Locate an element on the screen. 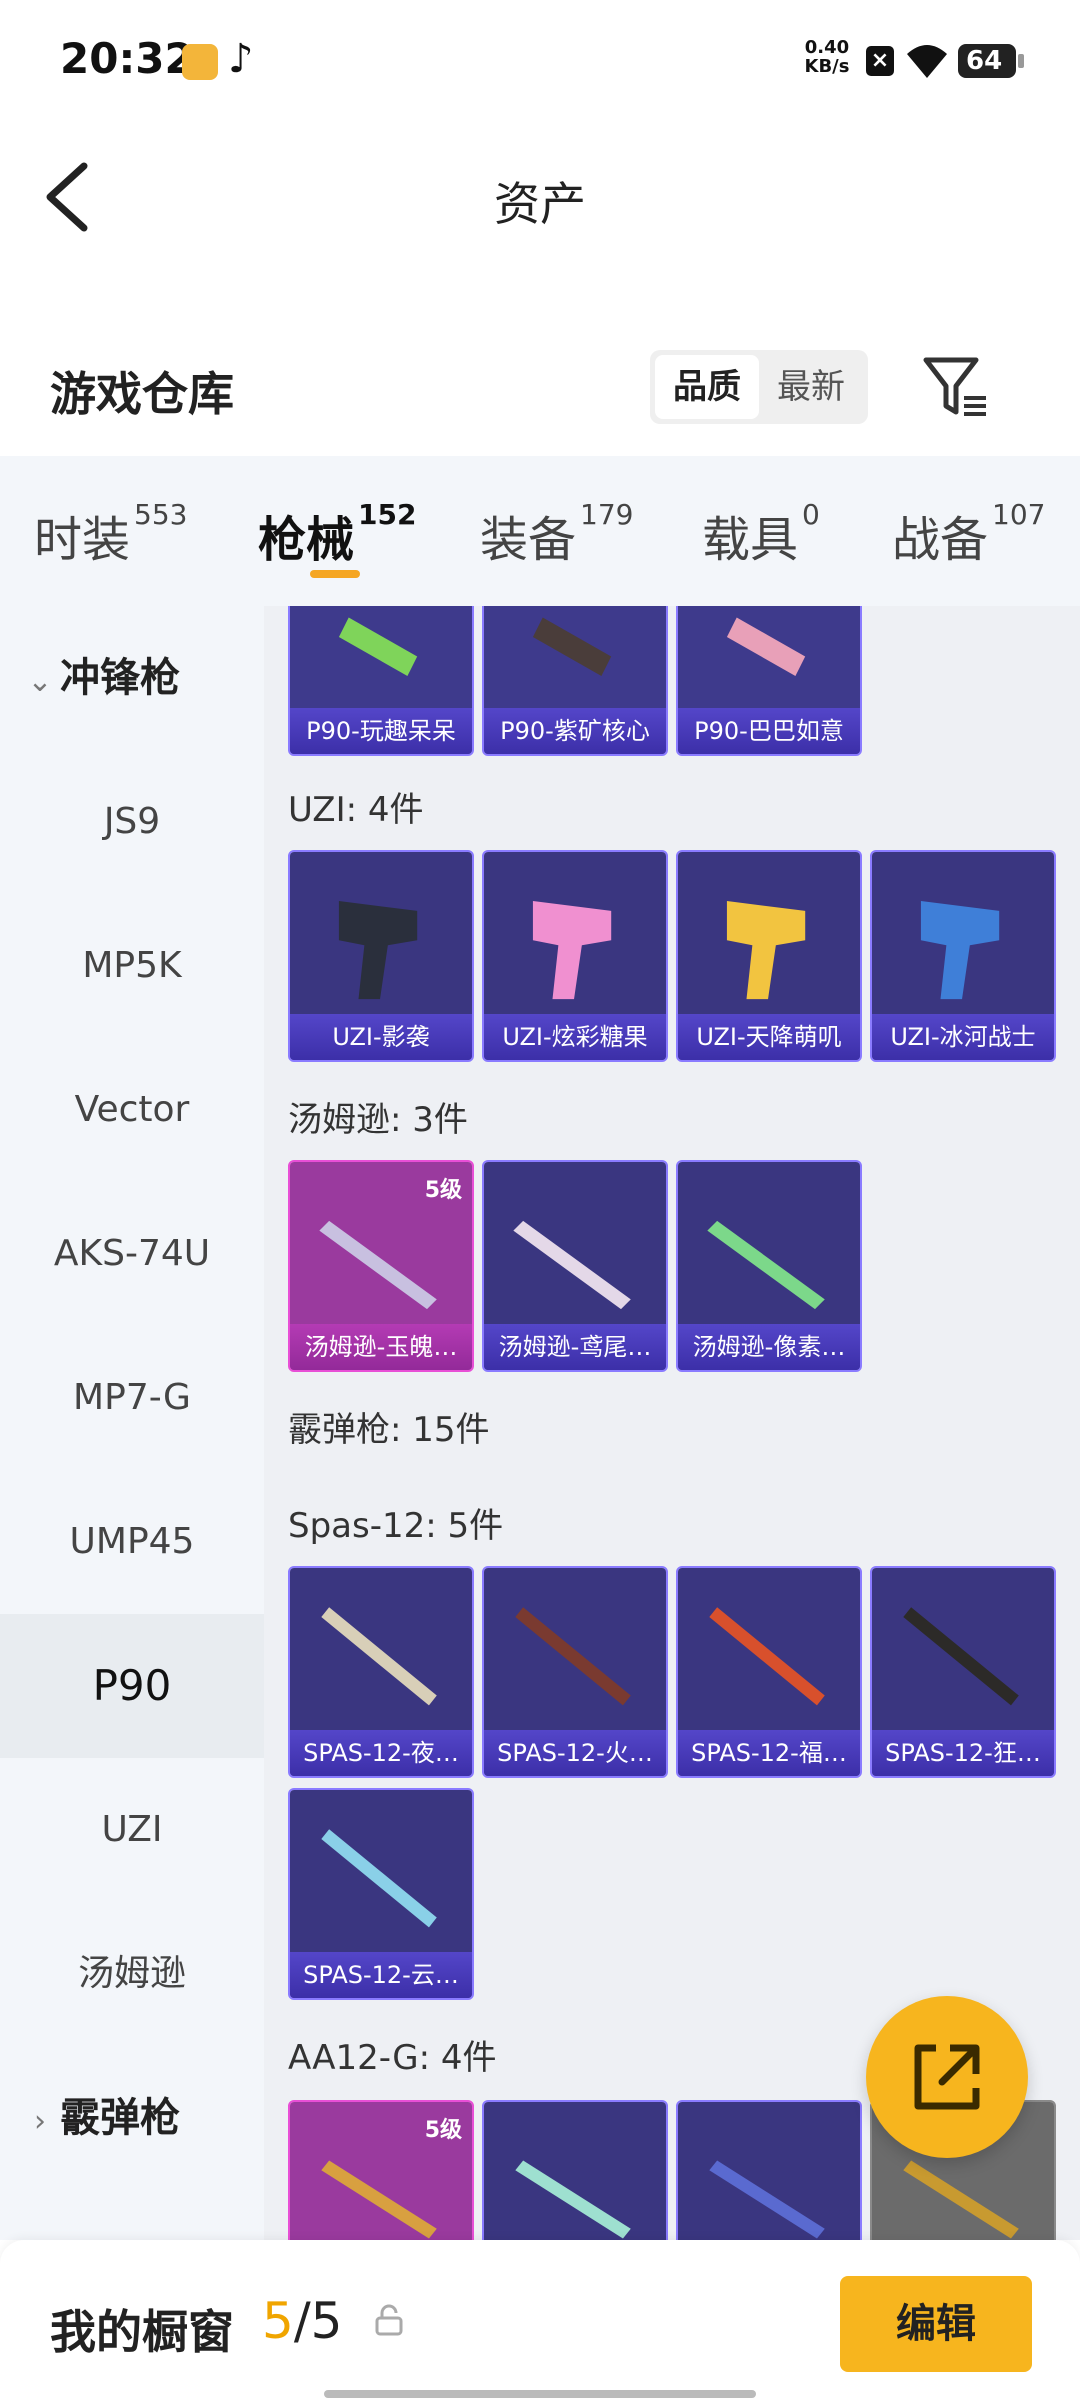 Image resolution: width=1080 pixels, height=2408 pixels. group-label-thompson: 汤姆逊: 3件 is located at coordinates (378, 1120).